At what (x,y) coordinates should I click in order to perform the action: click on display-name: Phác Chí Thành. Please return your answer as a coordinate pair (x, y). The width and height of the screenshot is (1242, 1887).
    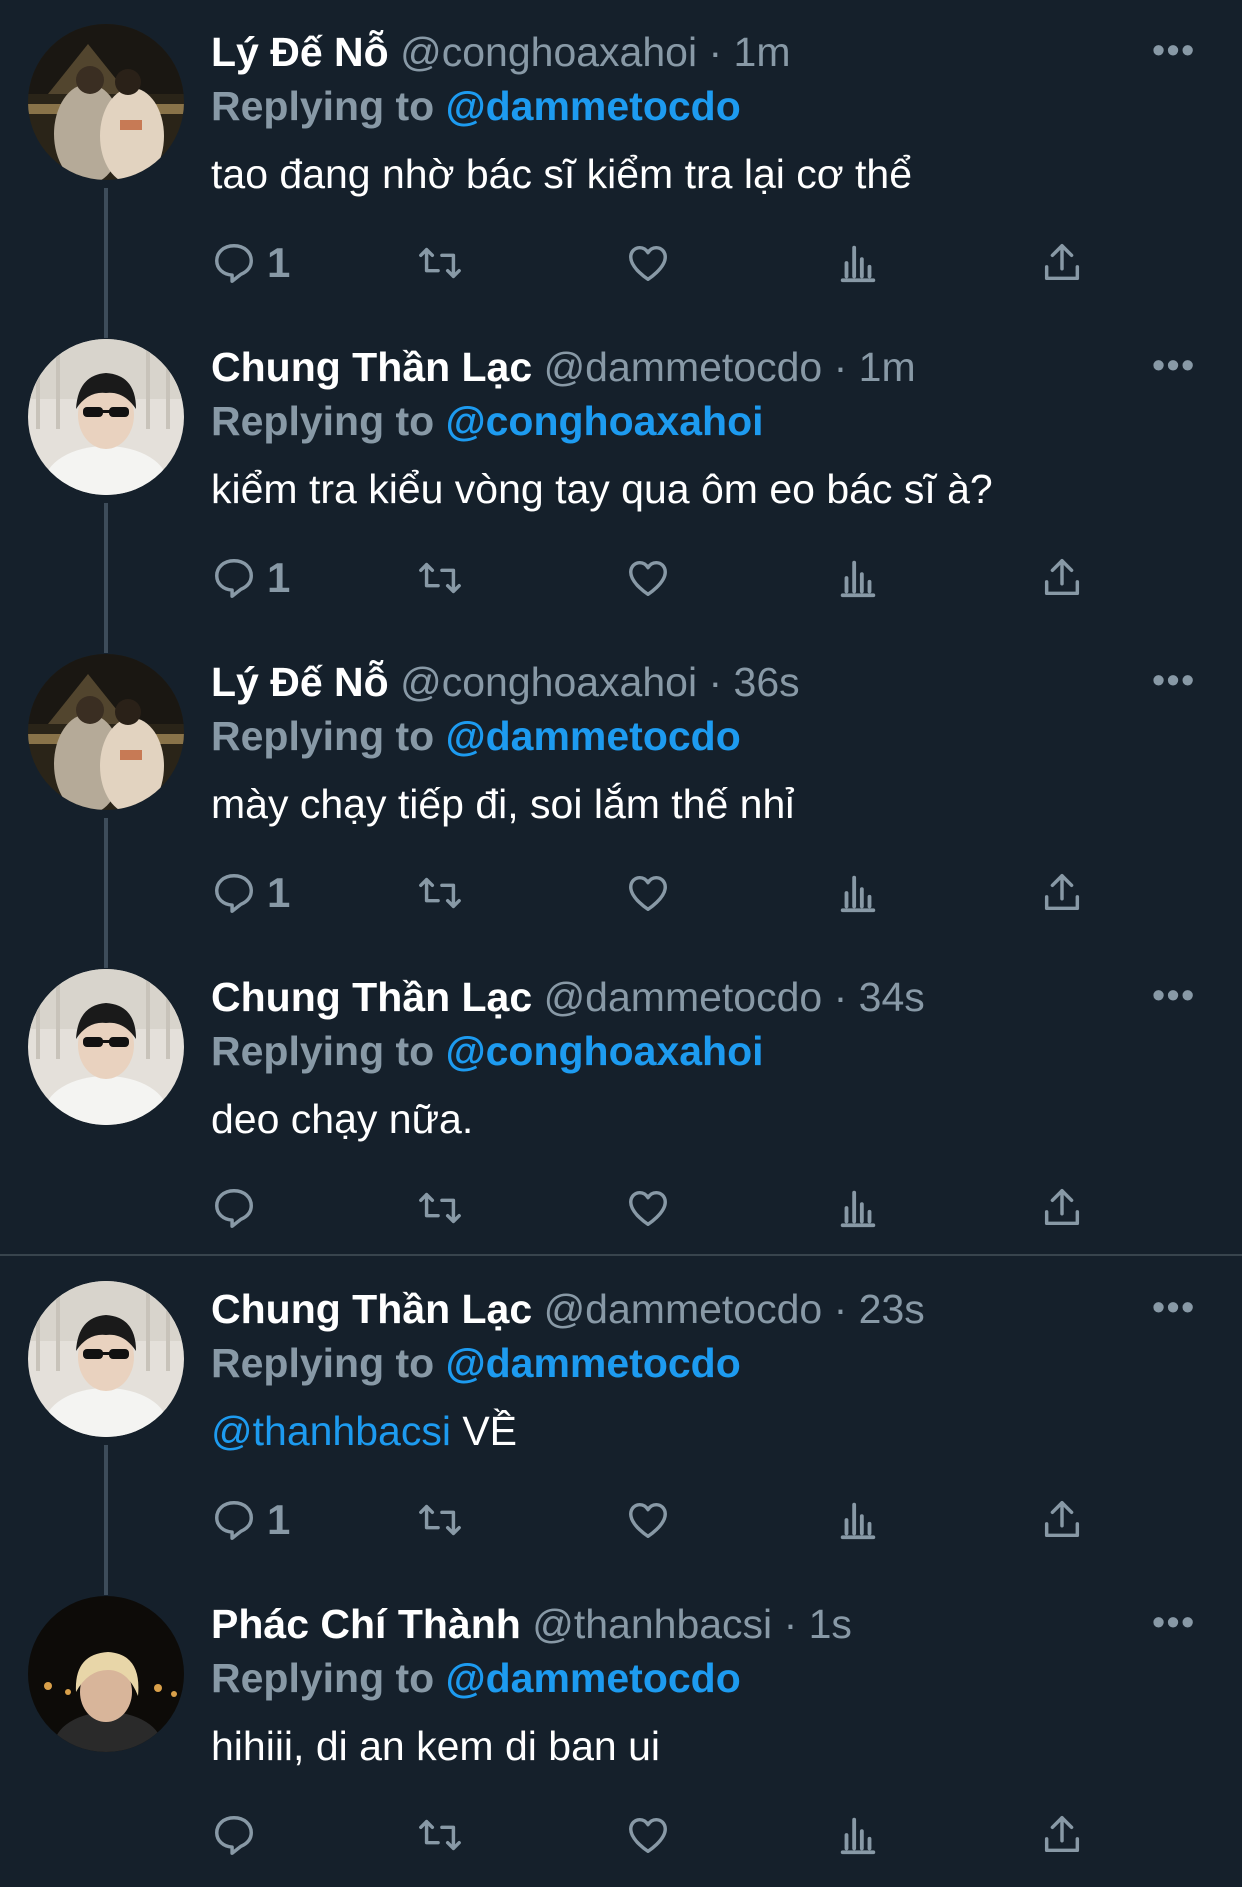
    Looking at the image, I should click on (366, 1624).